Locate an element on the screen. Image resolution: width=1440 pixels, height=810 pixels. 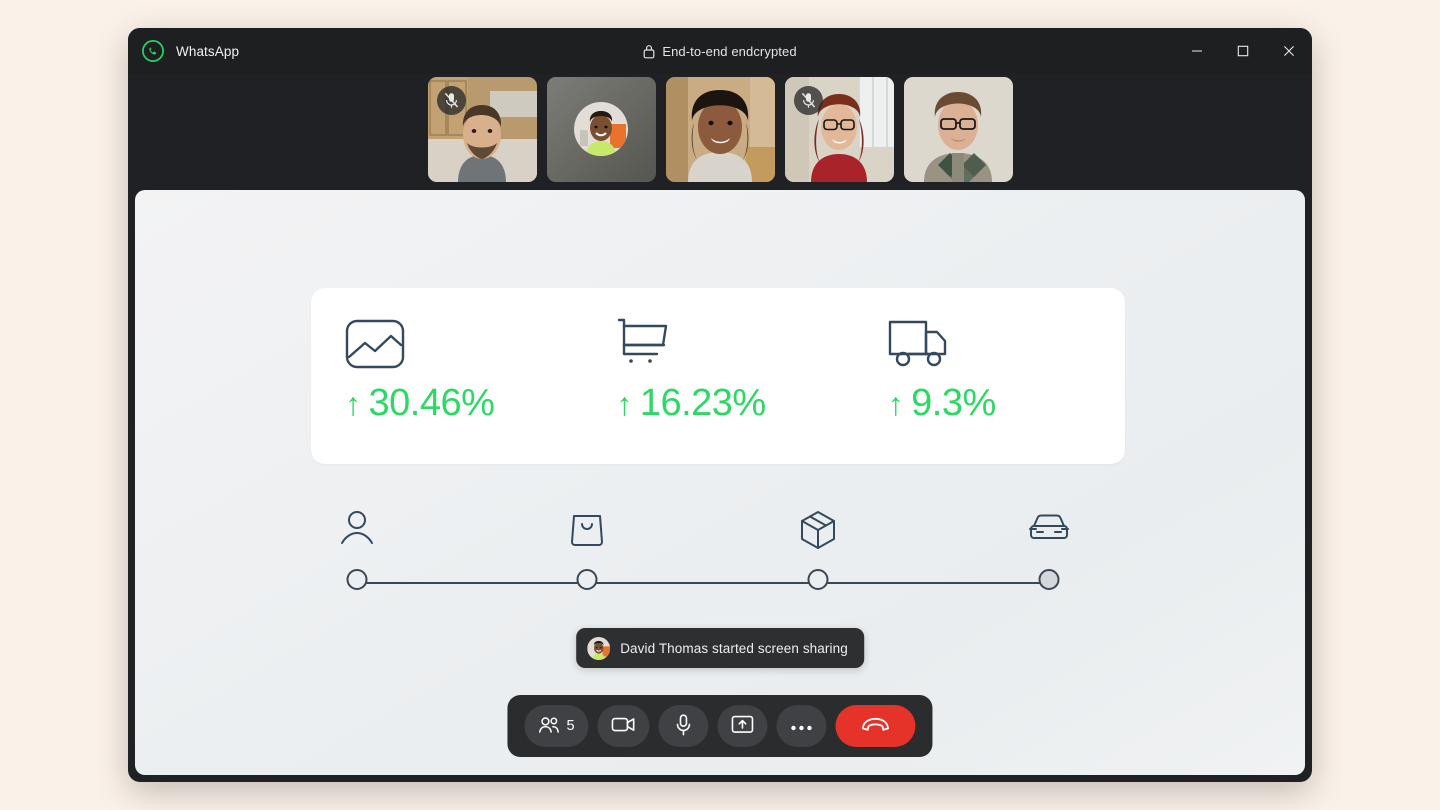
hang-up-icon is located at coordinates (876, 726).